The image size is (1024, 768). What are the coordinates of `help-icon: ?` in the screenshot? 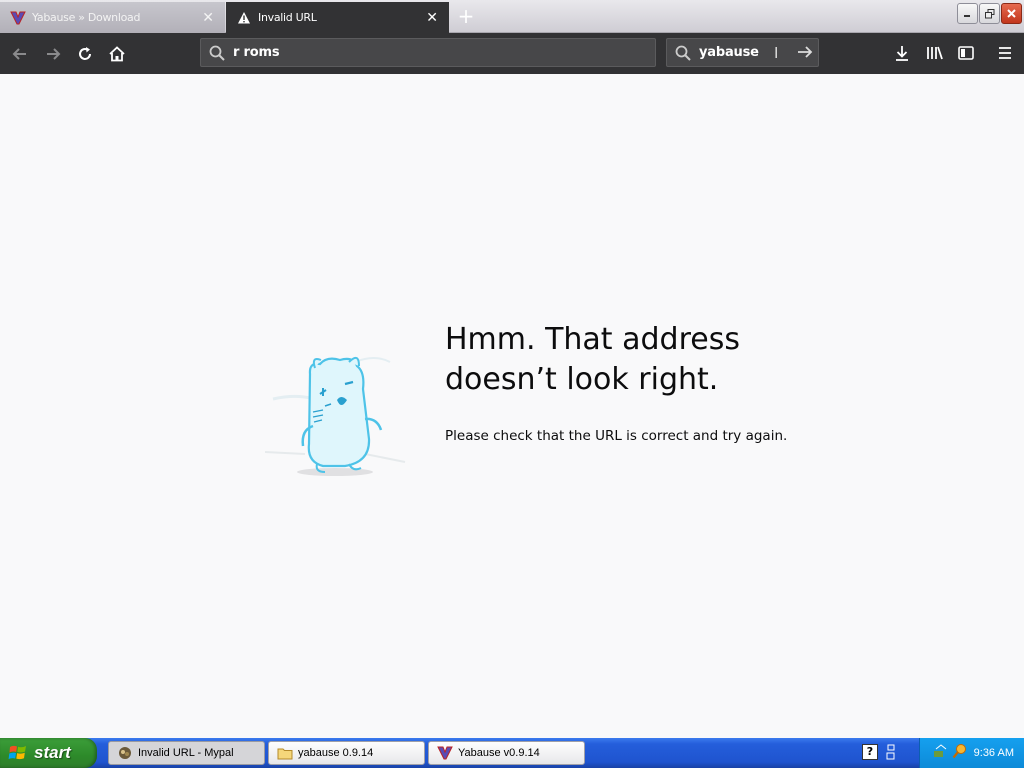 It's located at (870, 752).